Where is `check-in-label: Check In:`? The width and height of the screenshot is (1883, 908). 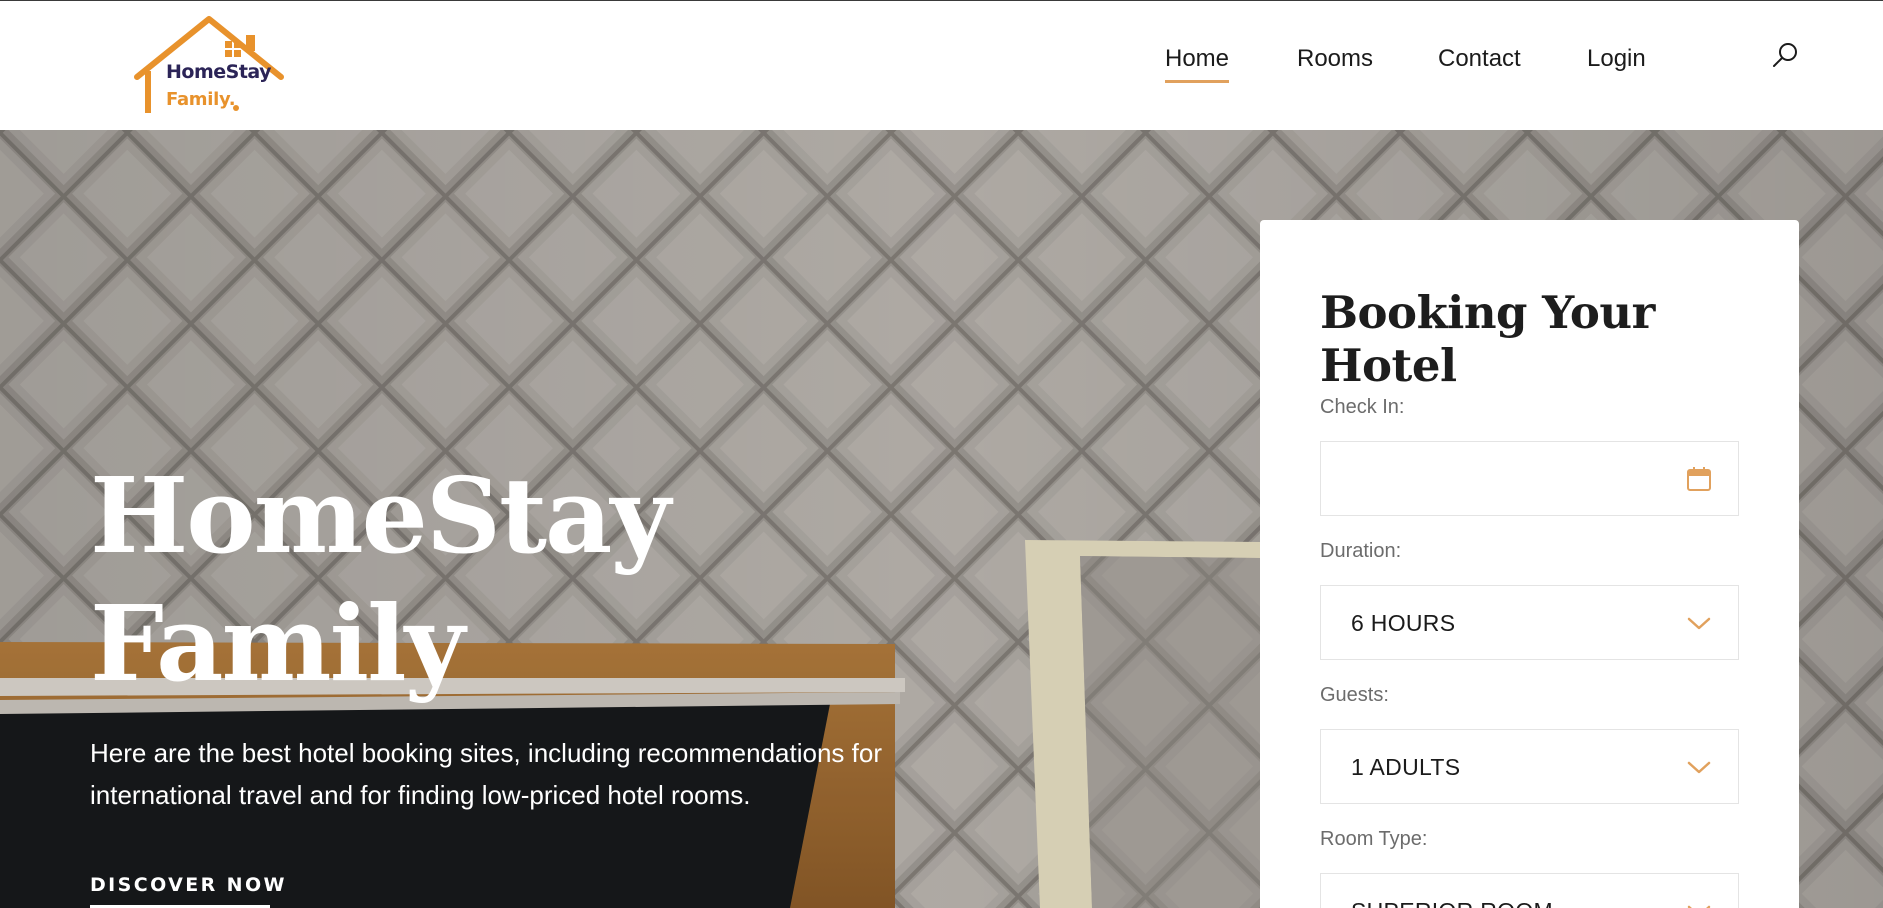 check-in-label: Check In: is located at coordinates (1362, 407).